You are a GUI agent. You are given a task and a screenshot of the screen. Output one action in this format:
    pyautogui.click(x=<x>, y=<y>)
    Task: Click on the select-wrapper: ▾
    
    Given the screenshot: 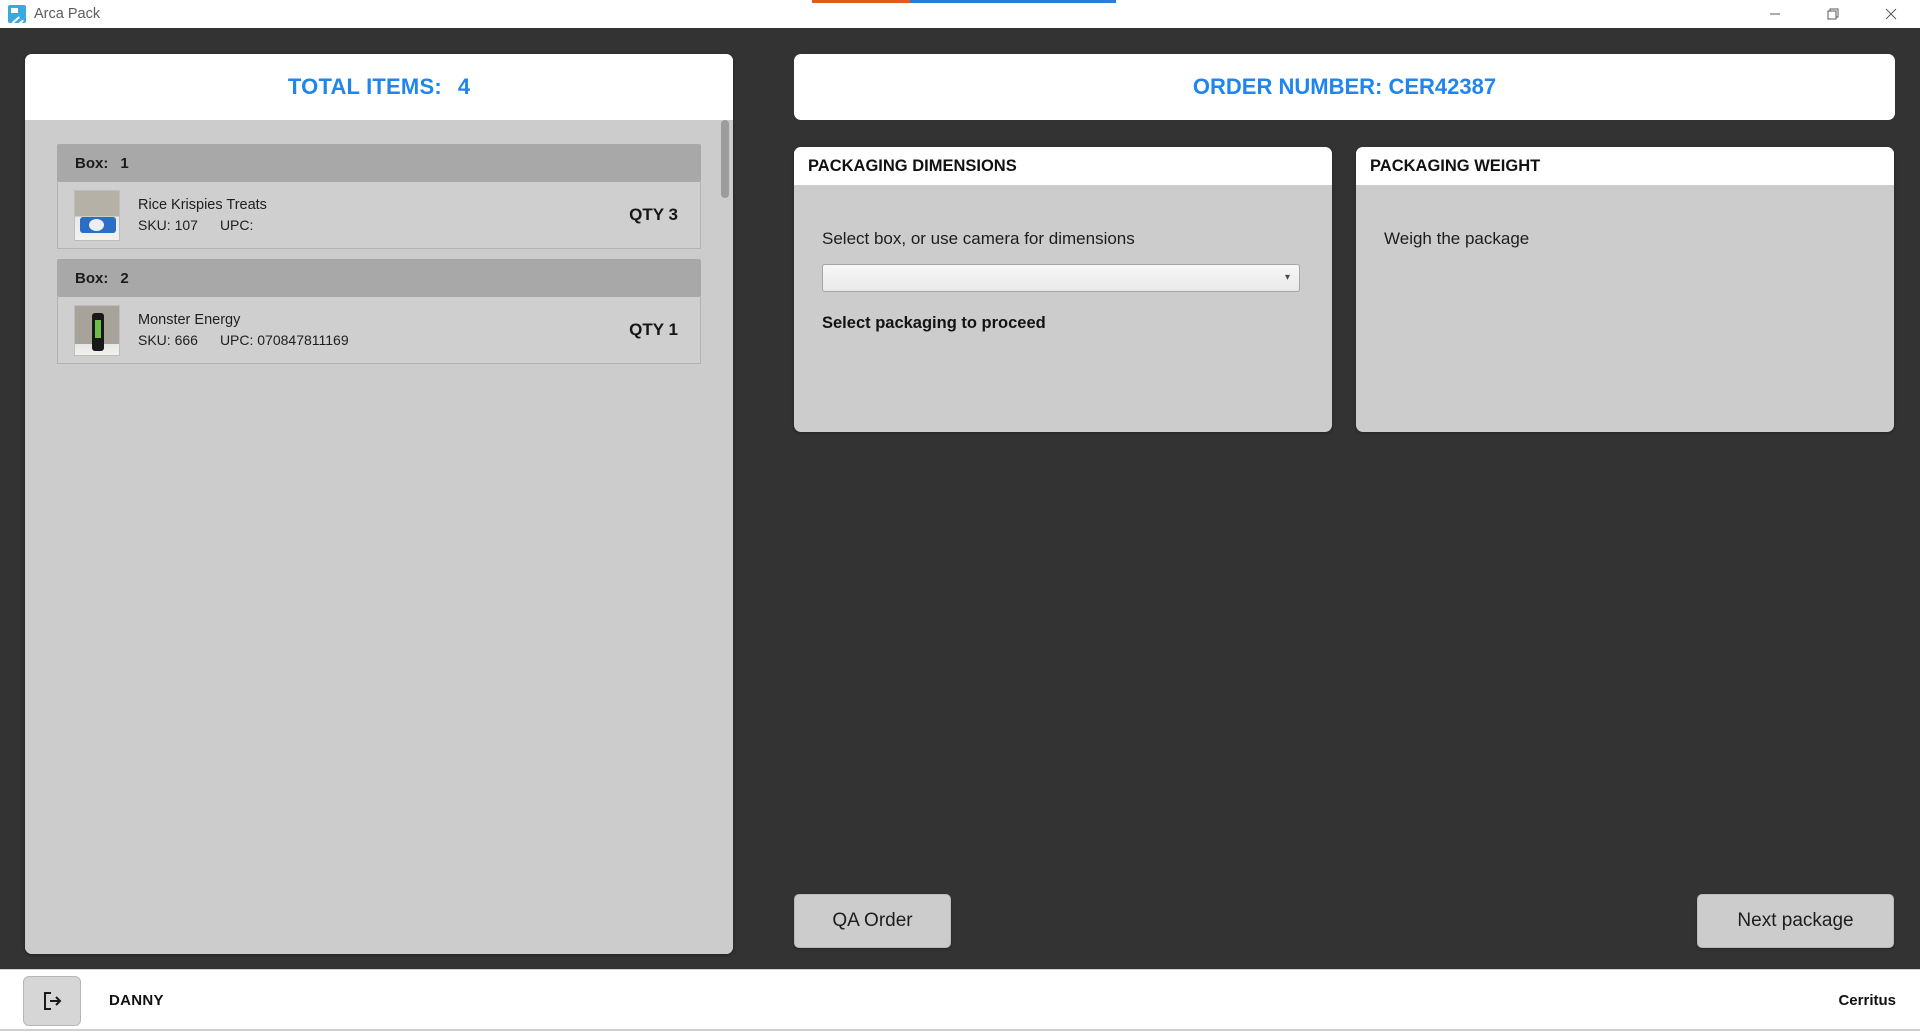 What is the action you would take?
    pyautogui.click(x=1063, y=278)
    